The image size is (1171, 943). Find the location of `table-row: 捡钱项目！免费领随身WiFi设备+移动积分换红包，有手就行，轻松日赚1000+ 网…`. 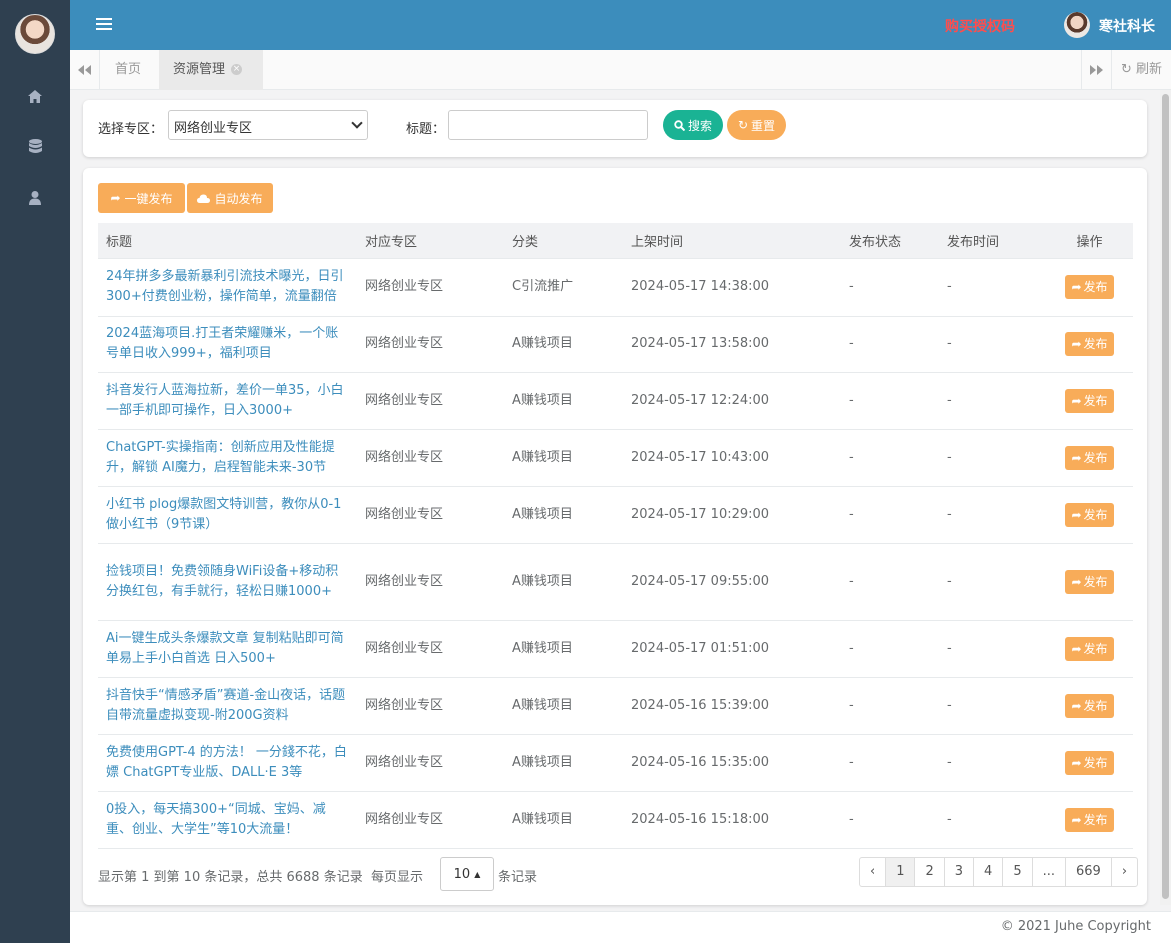

table-row: 捡钱项目！免费领随身WiFi设备+移动积分换红包，有手就行，轻松日赚1000+ 网… is located at coordinates (615, 582).